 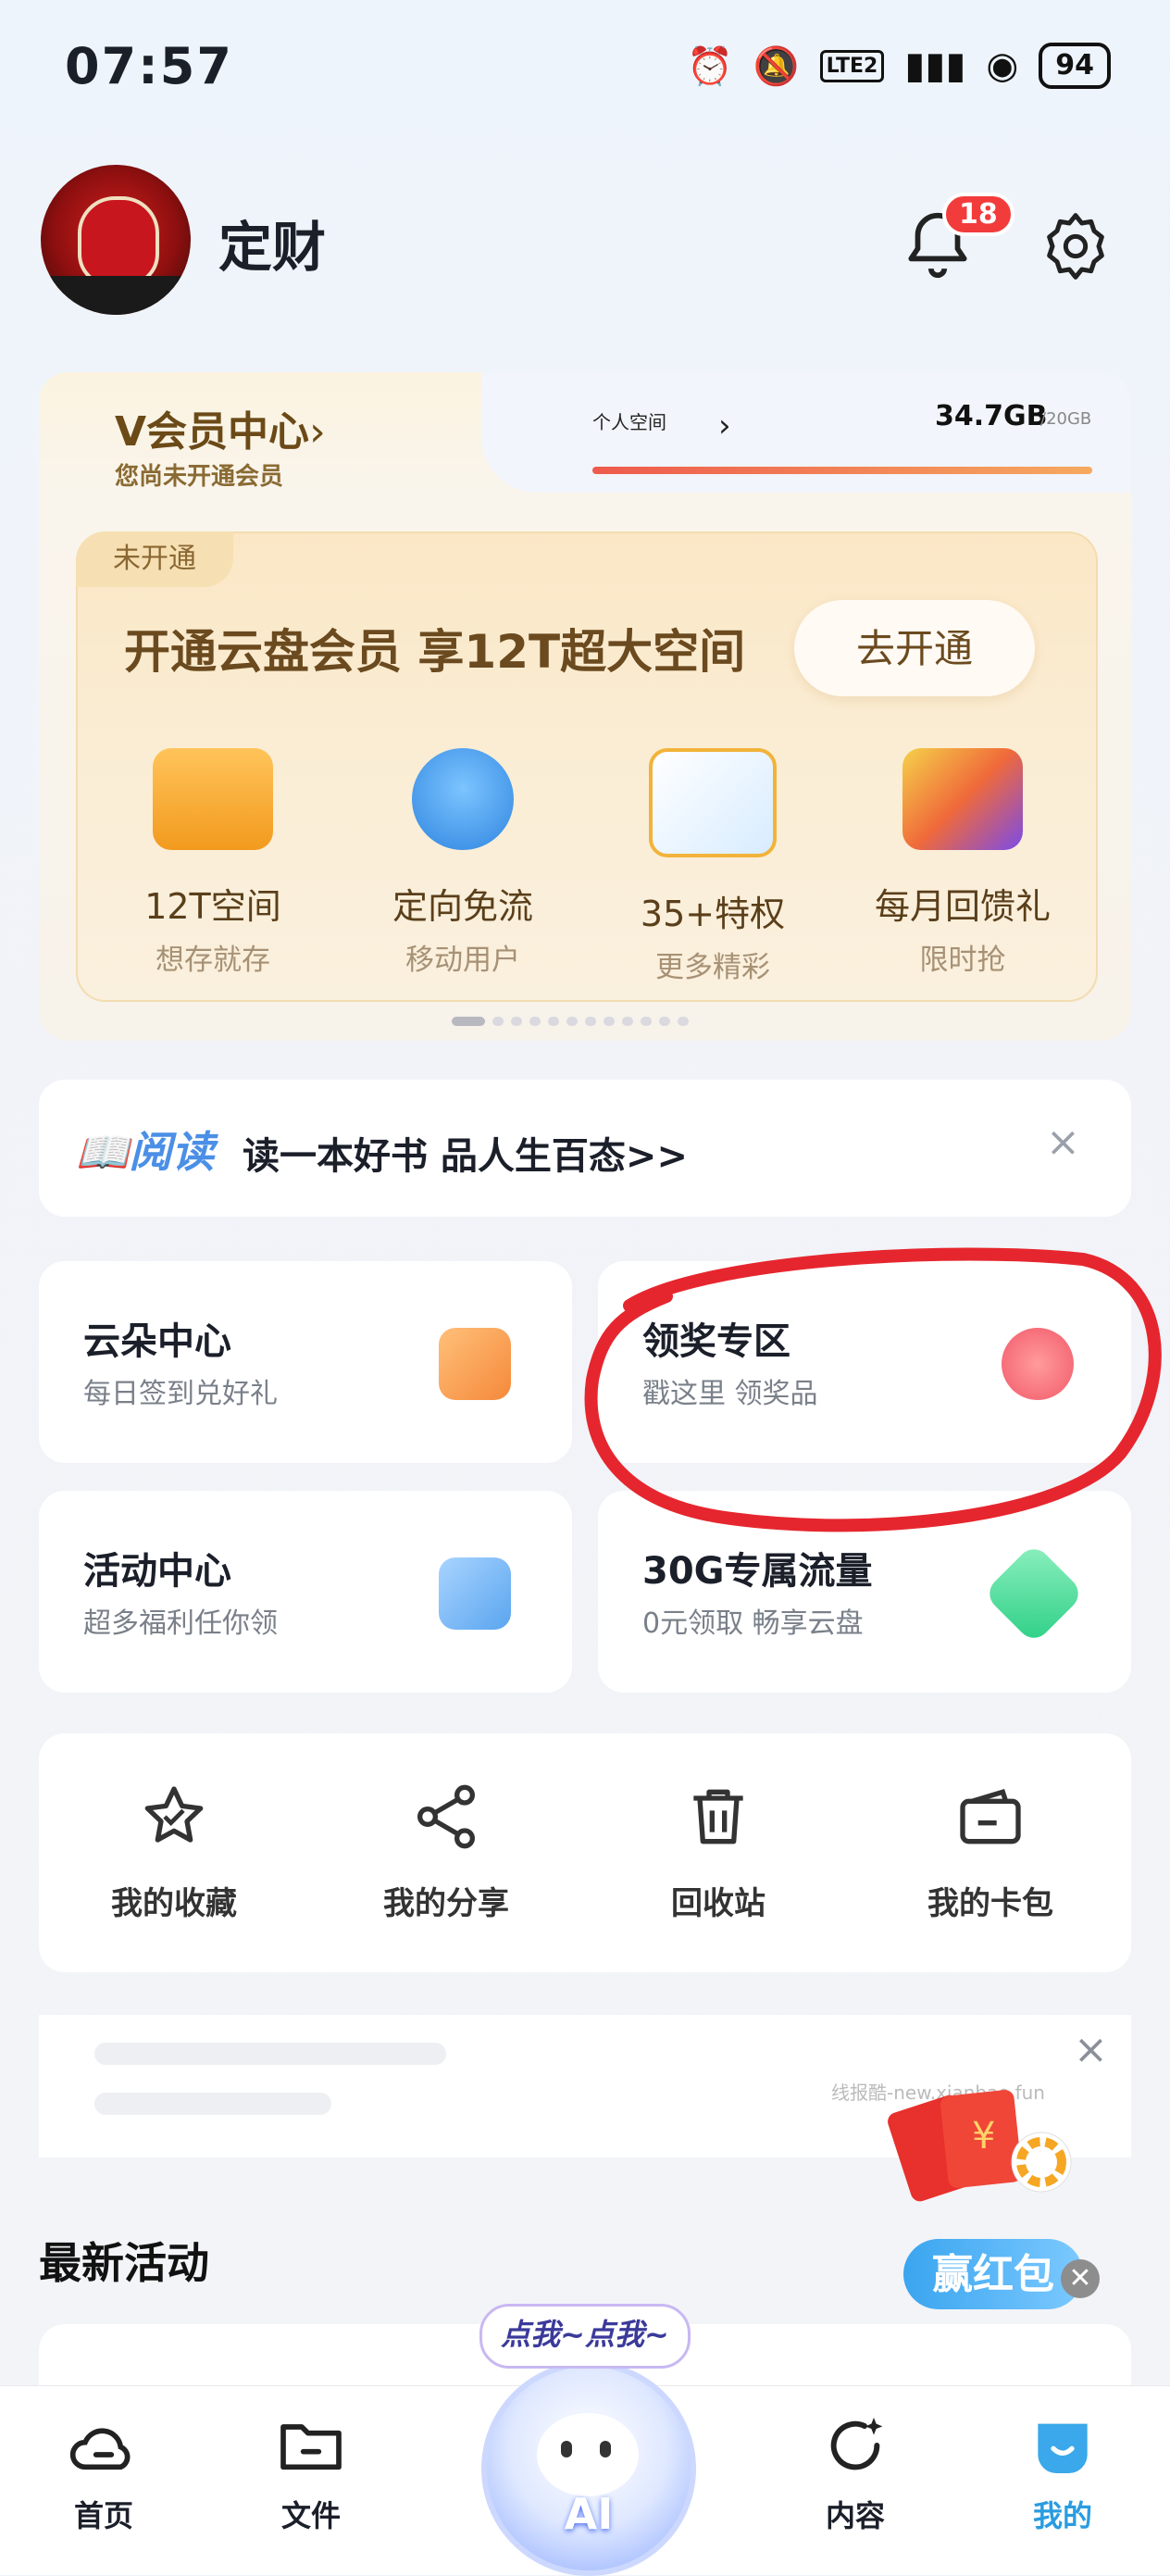 I want to click on carousel-dots, so click(x=570, y=1022).